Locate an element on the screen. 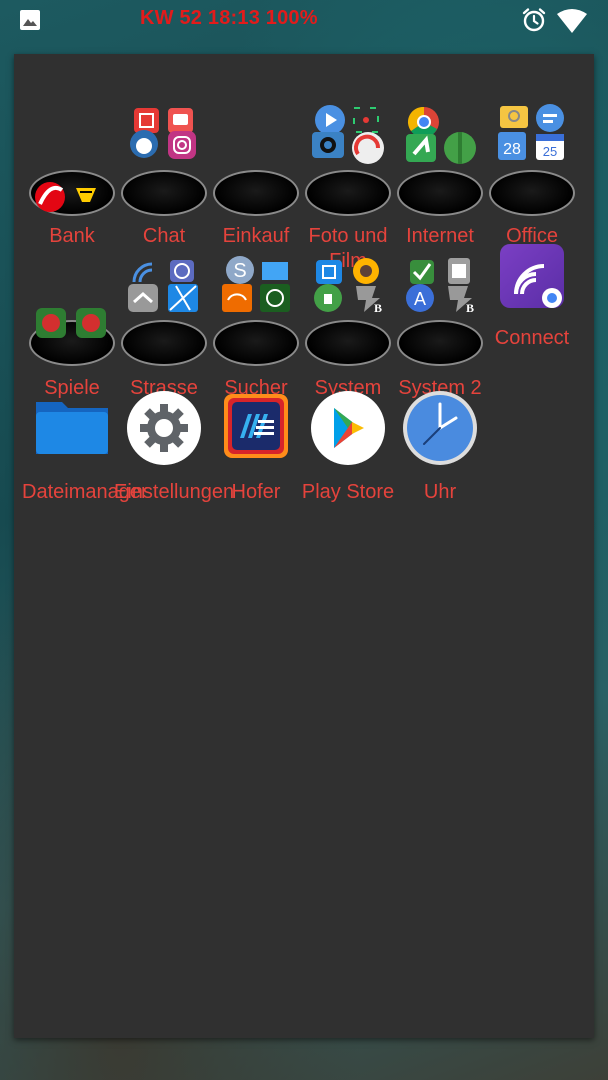 The width and height of the screenshot is (608, 1080). alarm-icon is located at coordinates (534, 20).